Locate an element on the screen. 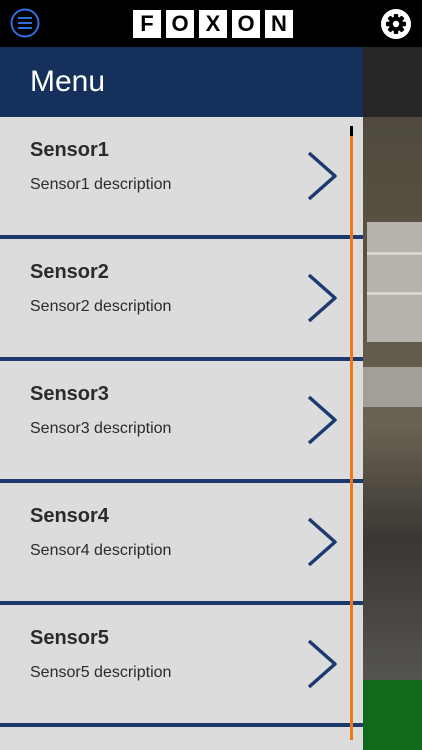  sensor-description: Sensor3 description is located at coordinates (101, 428).